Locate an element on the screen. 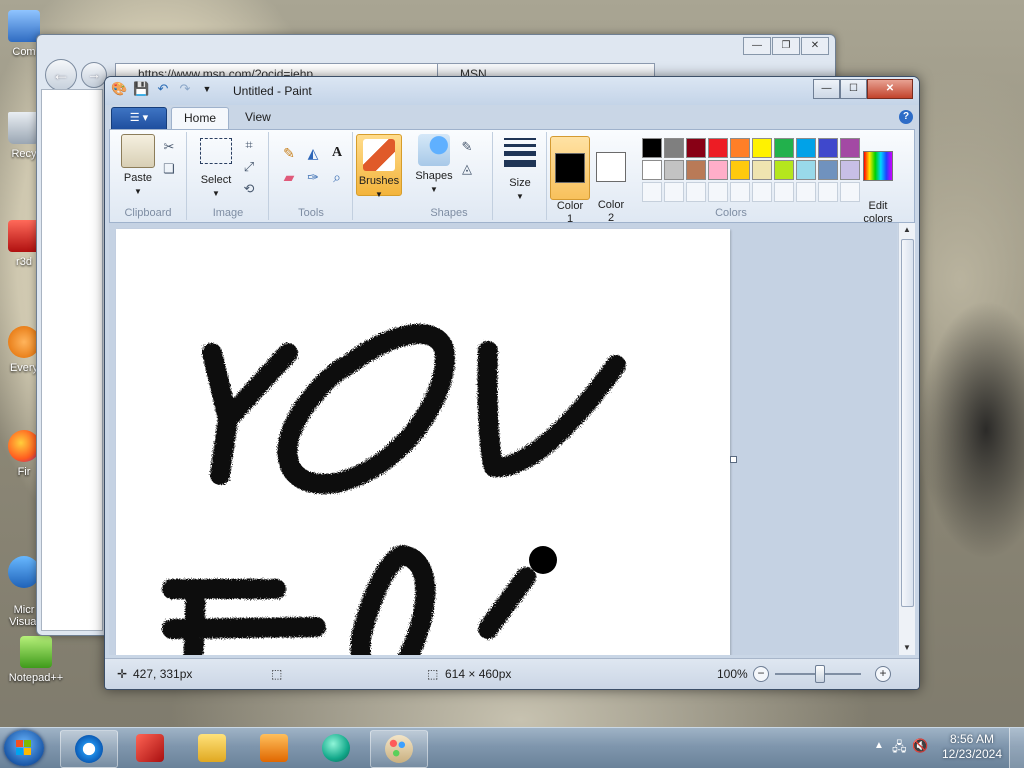 This screenshot has width=1024, height=768. internet-explorer-icon is located at coordinates (89, 749).